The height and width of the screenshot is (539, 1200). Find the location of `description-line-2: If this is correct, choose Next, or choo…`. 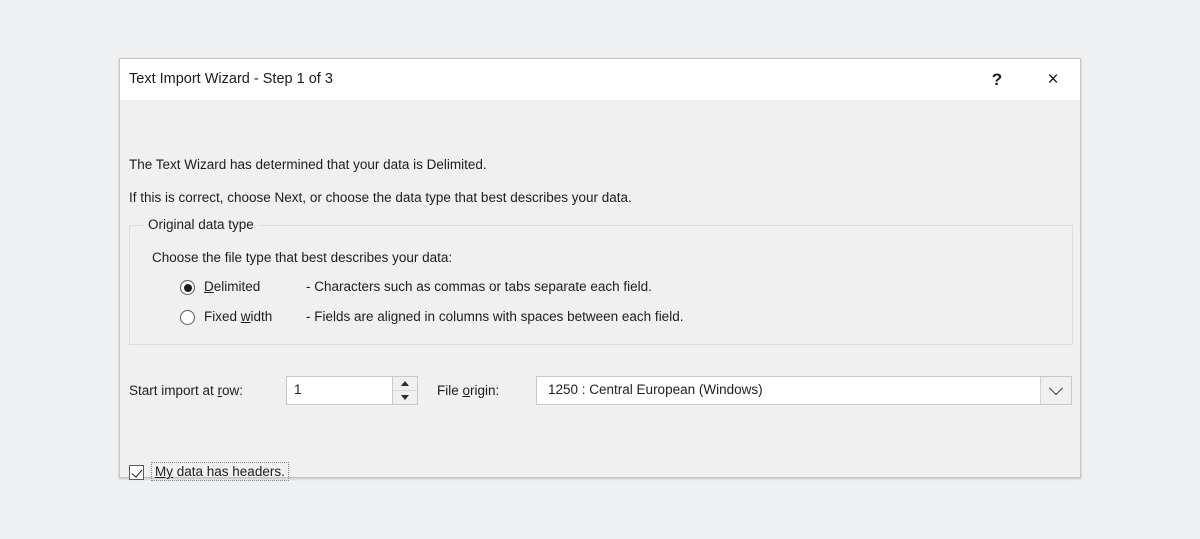

description-line-2: If this is correct, choose Next, or choo… is located at coordinates (380, 197).